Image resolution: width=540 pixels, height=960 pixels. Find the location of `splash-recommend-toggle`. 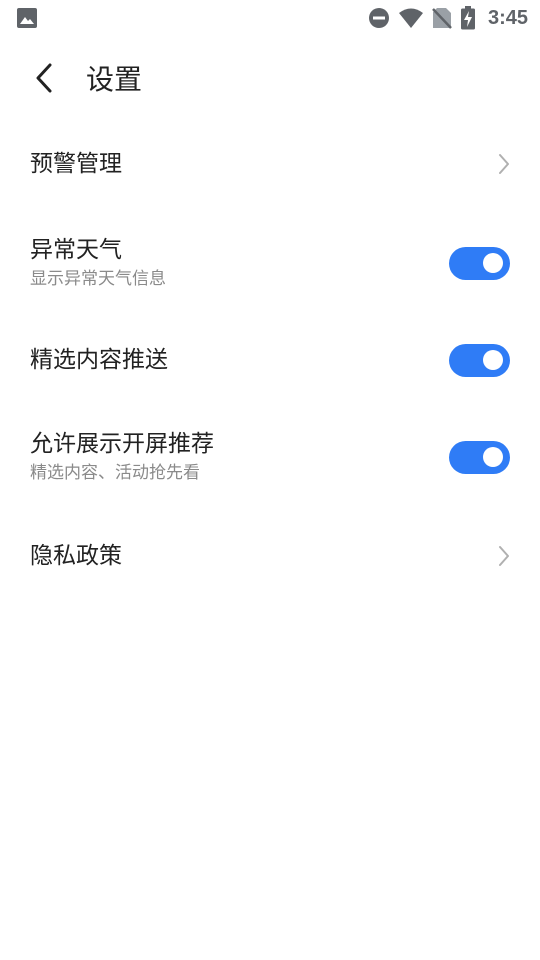

splash-recommend-toggle is located at coordinates (479, 457).